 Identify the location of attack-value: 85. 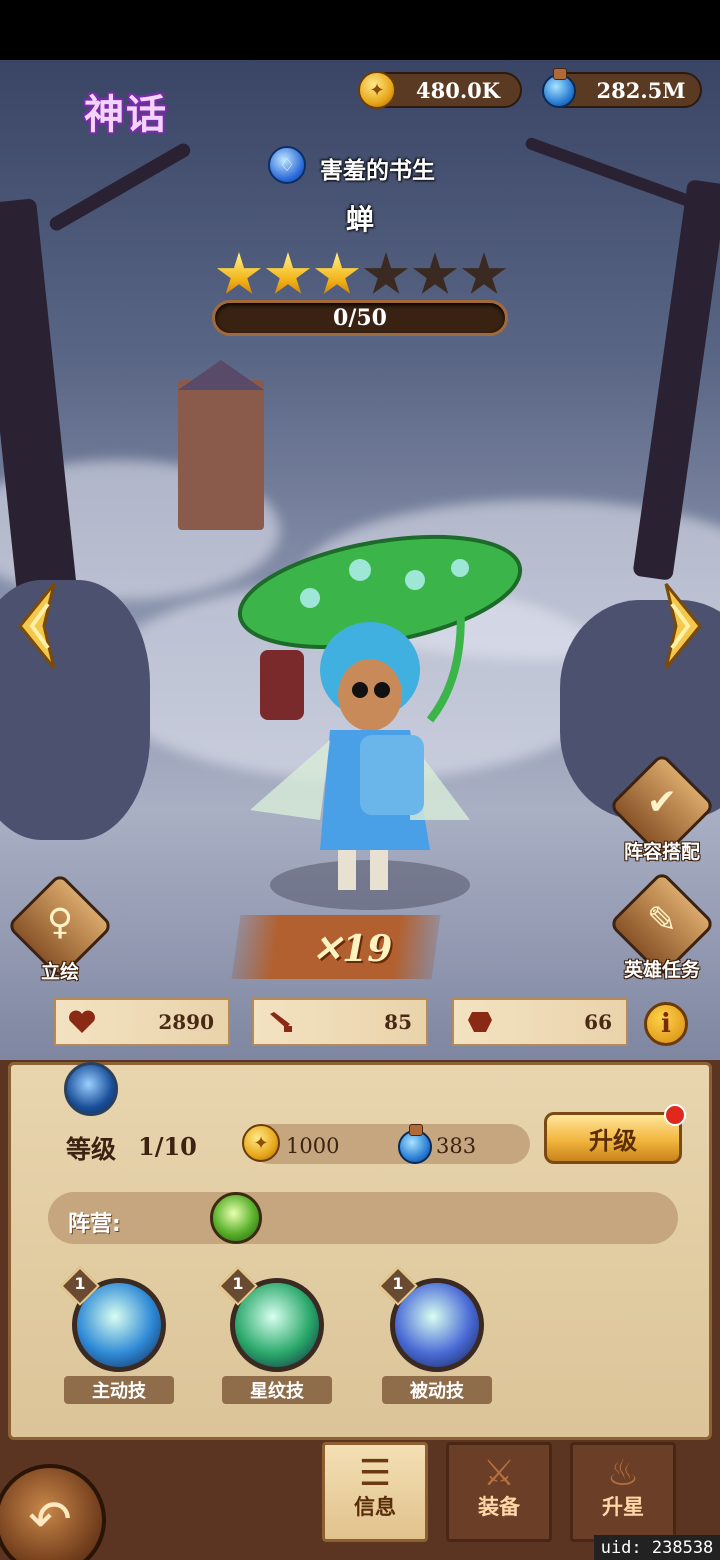
(398, 1022).